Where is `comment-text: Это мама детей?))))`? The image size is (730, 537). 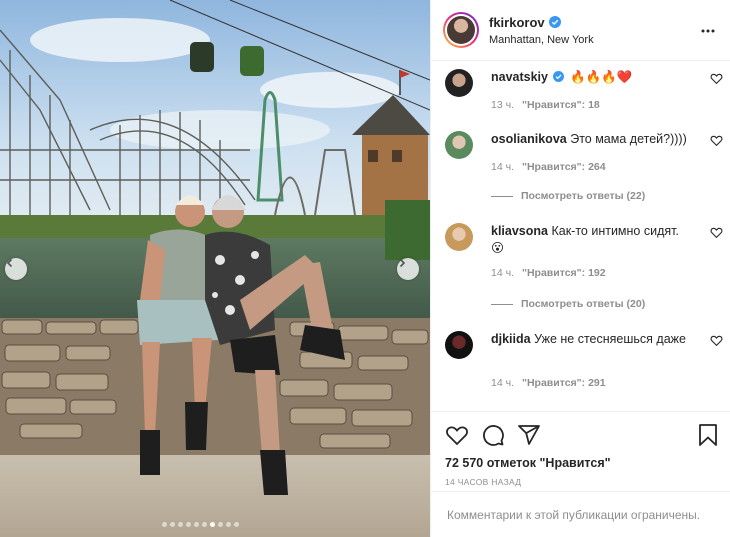
comment-text: Это мама детей?)))) is located at coordinates (628, 139).